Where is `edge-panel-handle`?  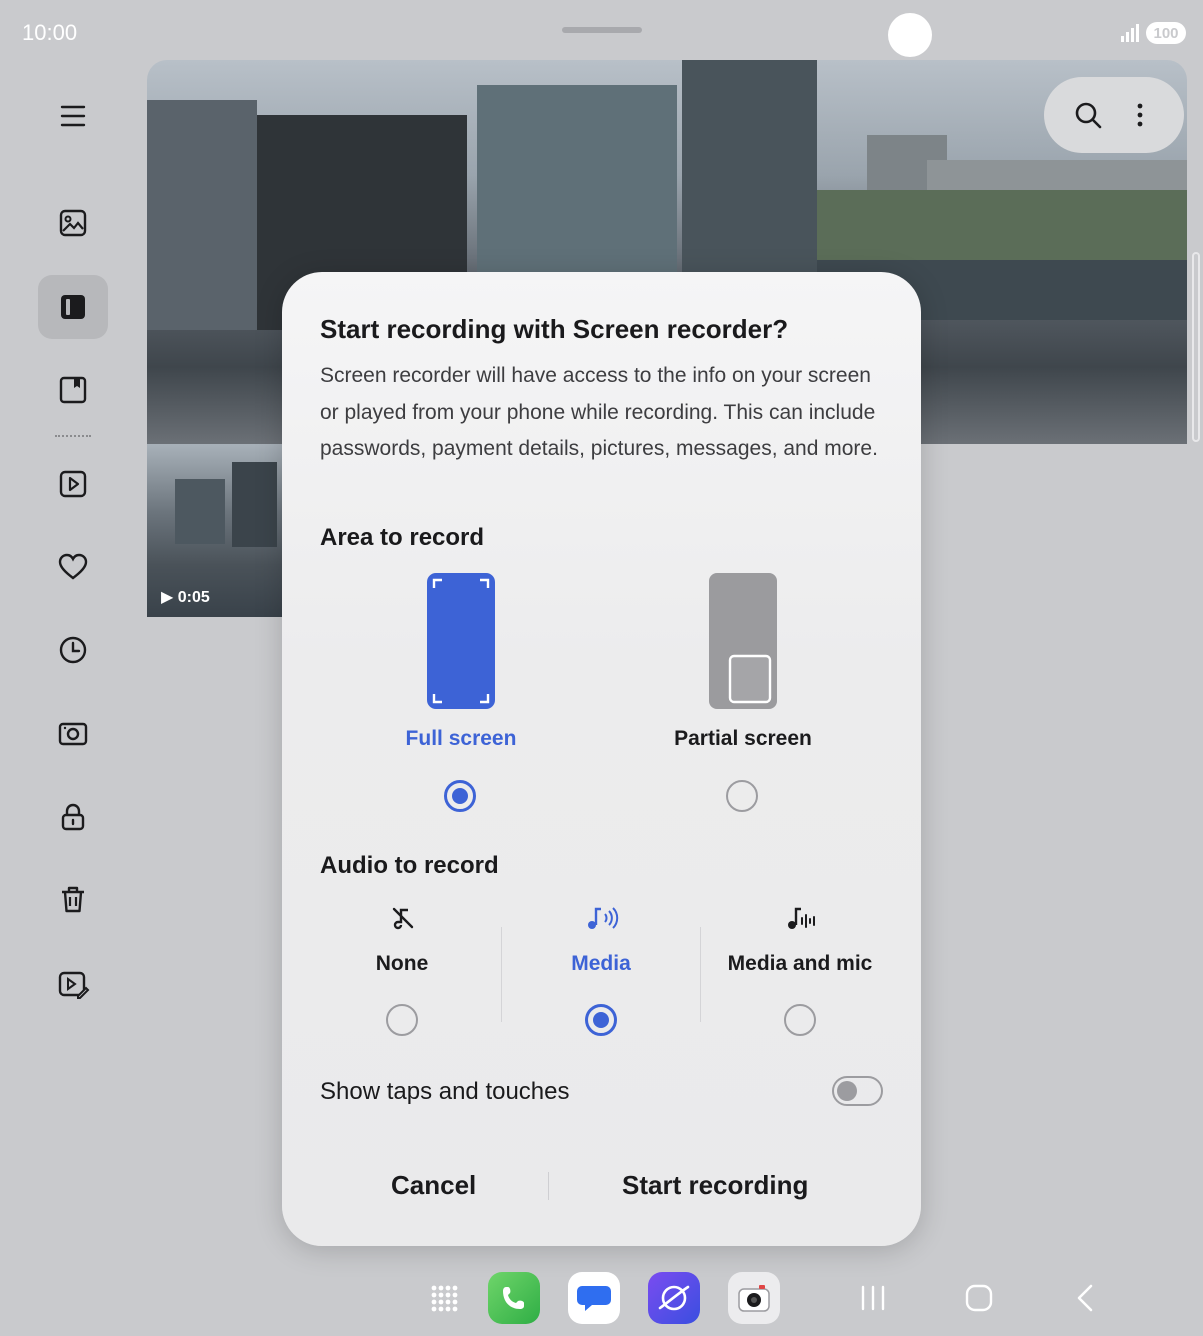 edge-panel-handle is located at coordinates (1196, 347).